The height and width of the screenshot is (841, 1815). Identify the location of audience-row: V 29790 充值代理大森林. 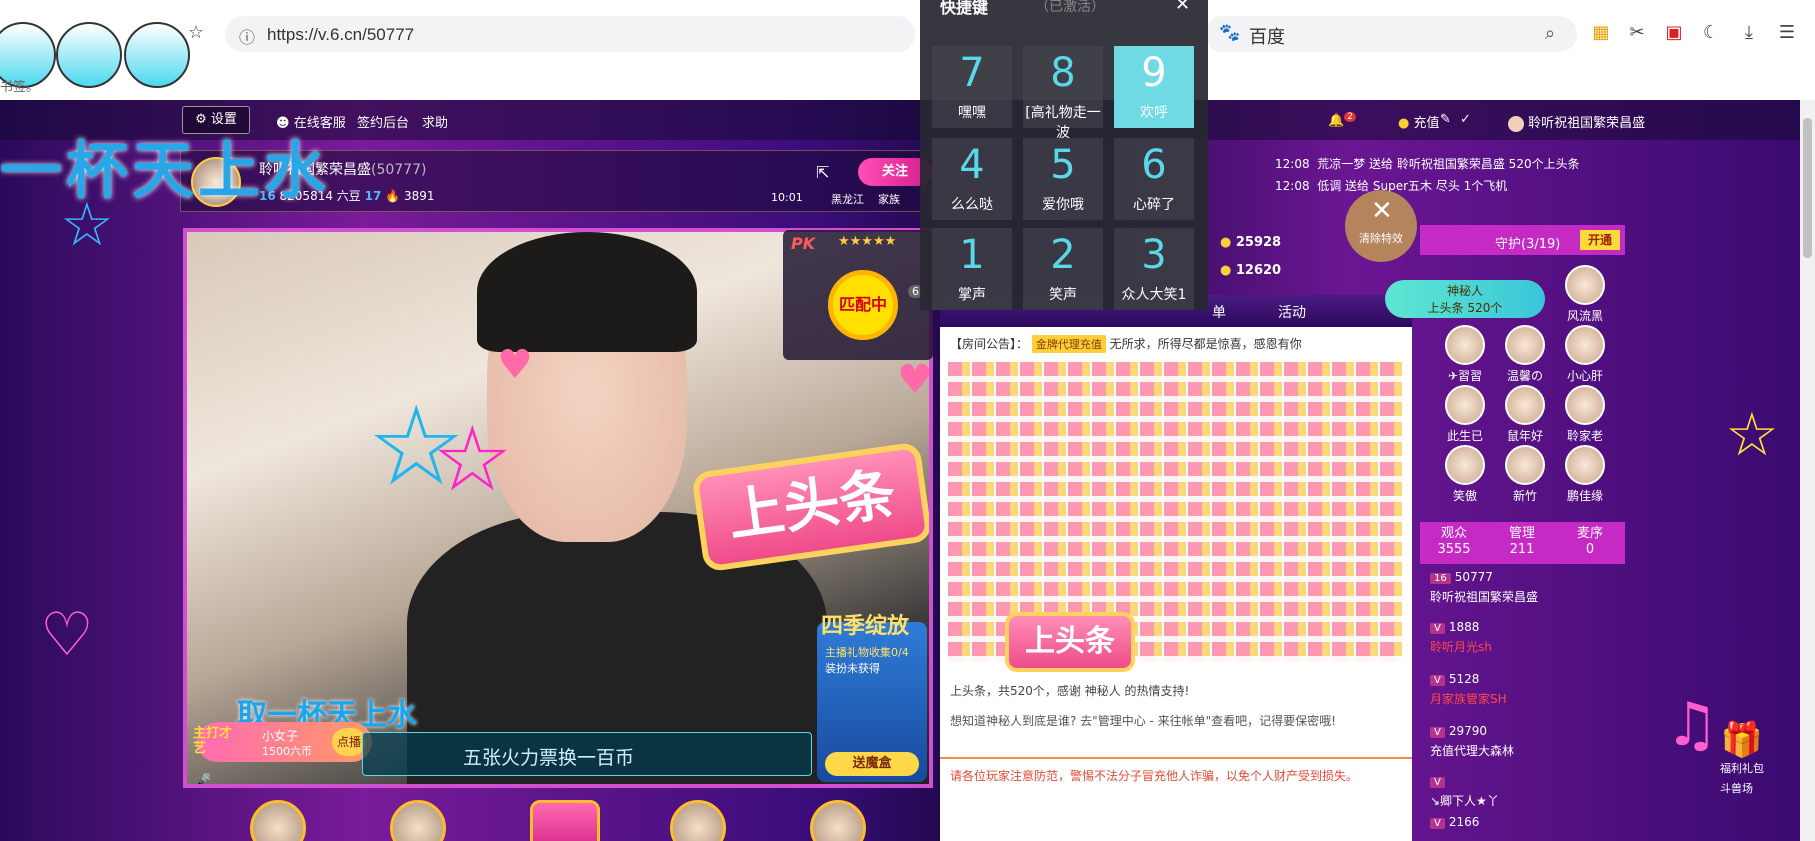
(1525, 741).